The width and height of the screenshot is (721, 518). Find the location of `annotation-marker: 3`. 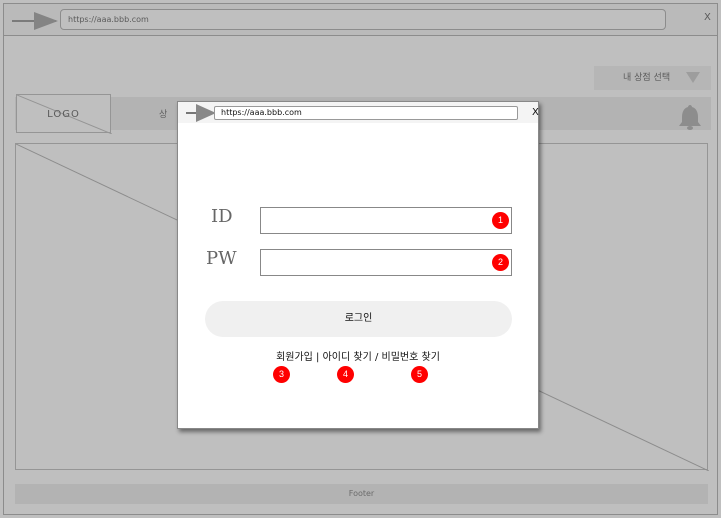

annotation-marker: 3 is located at coordinates (281, 374).